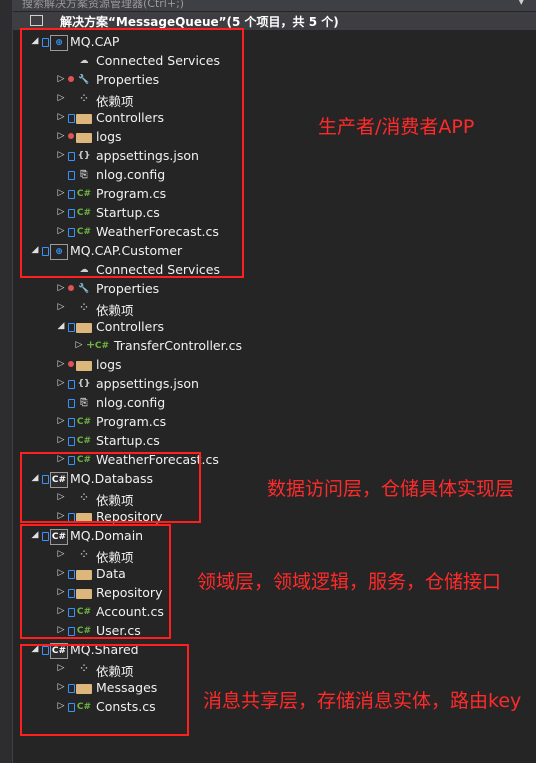  What do you see at coordinates (84, 289) in the screenshot?
I see `properties-icon: 🔧` at bounding box center [84, 289].